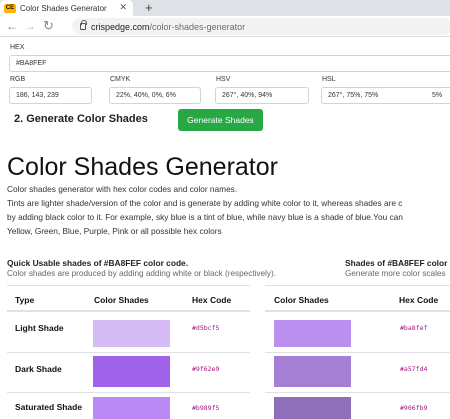 This screenshot has width=450, height=419. I want to click on generate-shades-heading: 2. Generate Color Shades, so click(81, 119).